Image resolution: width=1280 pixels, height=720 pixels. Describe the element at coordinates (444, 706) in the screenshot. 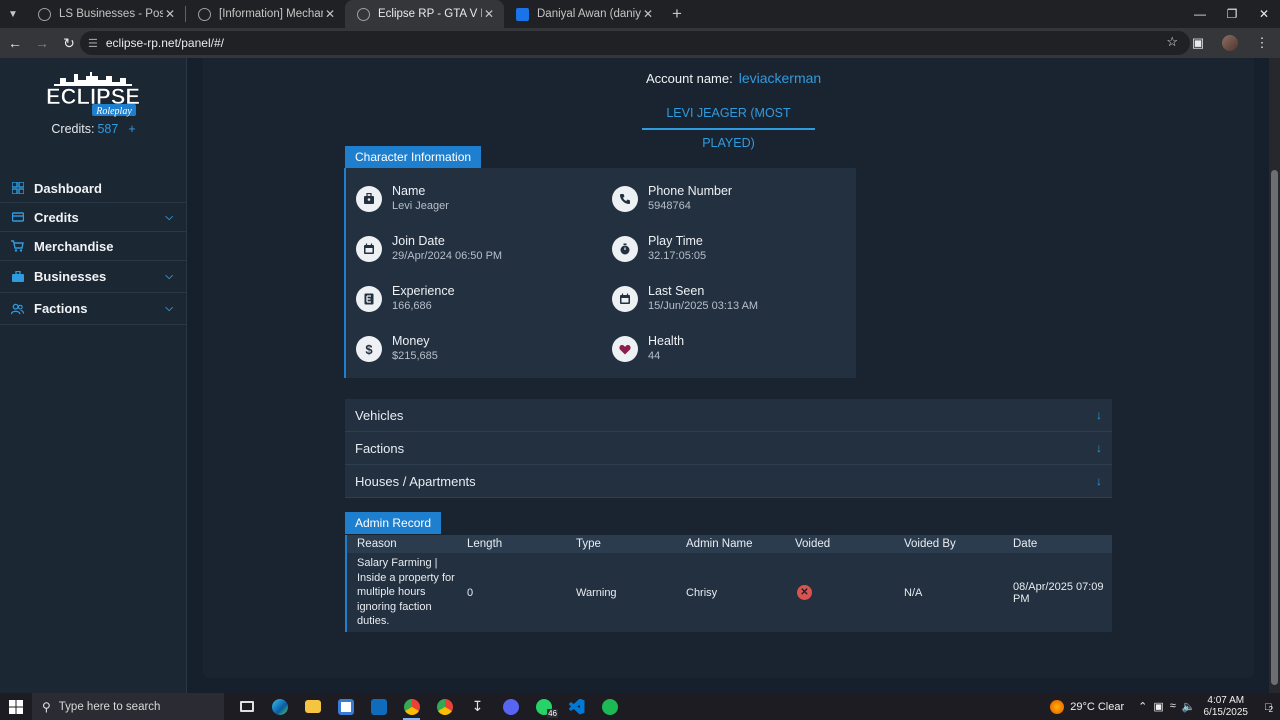

I see `chrome-icon` at that location.